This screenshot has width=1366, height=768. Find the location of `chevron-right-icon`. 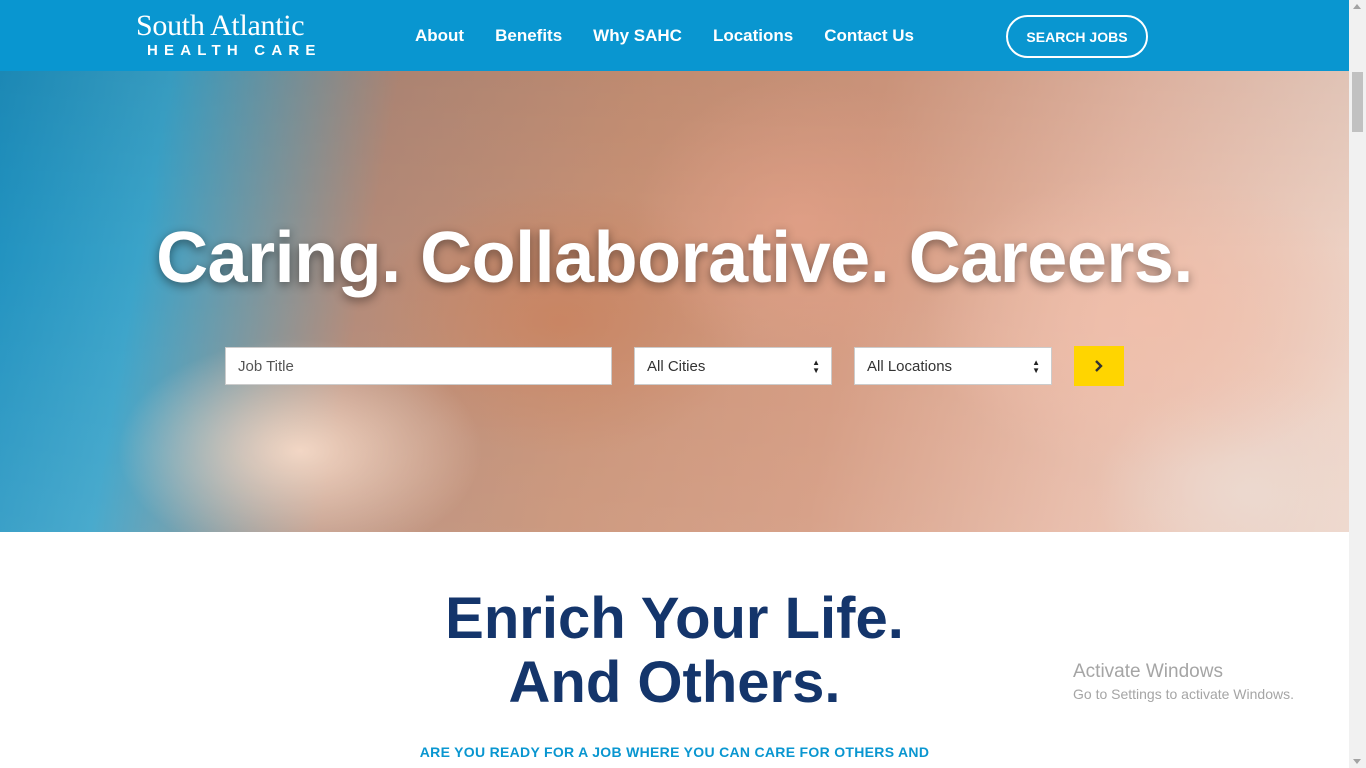

chevron-right-icon is located at coordinates (1099, 366).